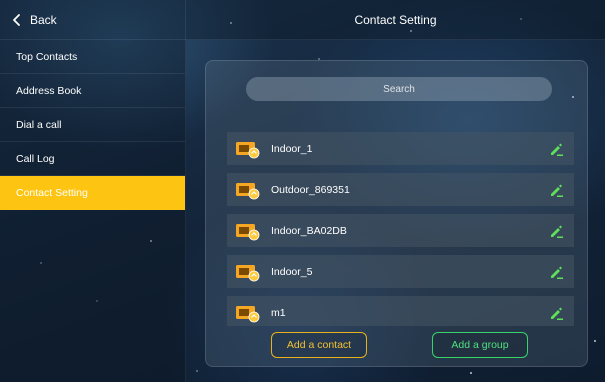 Image resolution: width=605 pixels, height=382 pixels. What do you see at coordinates (43, 20) in the screenshot?
I see `back-label: Back` at bounding box center [43, 20].